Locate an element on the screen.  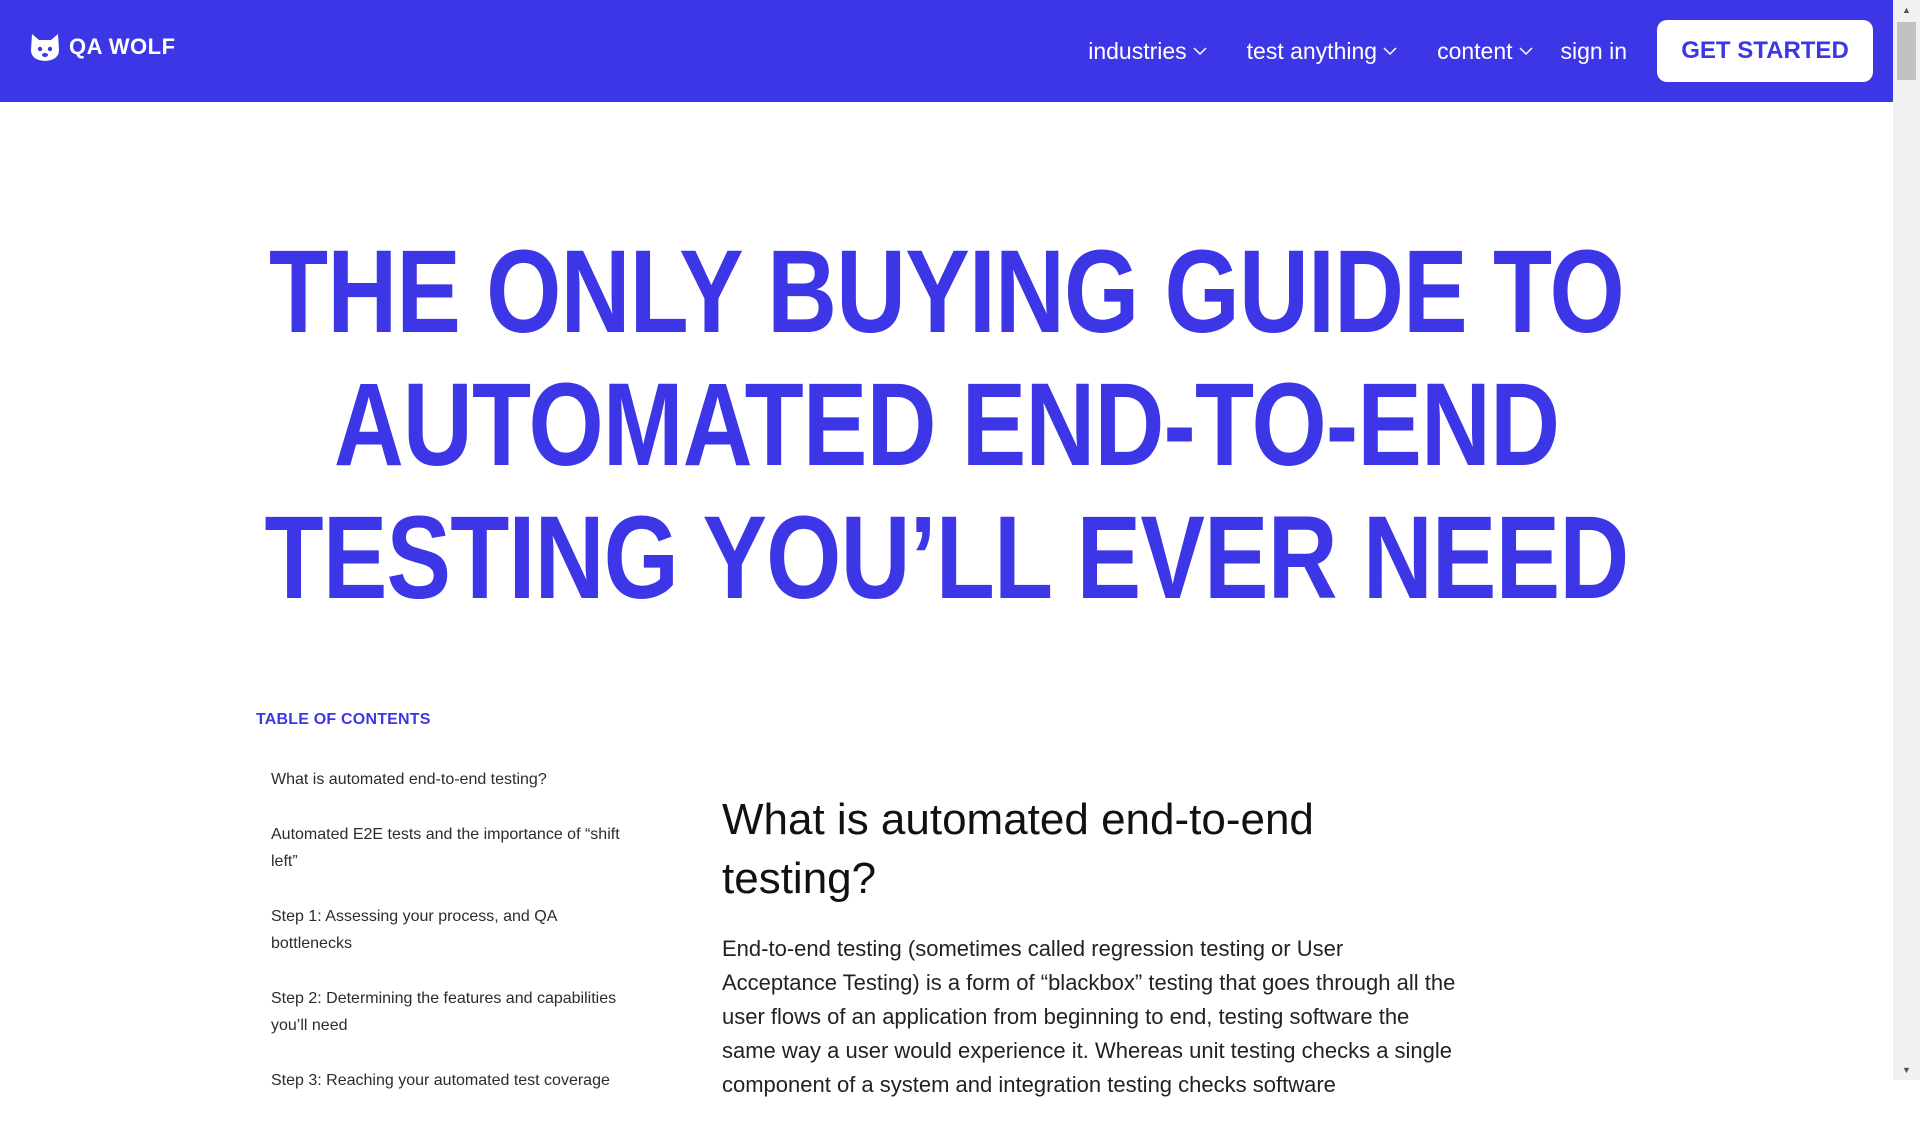
nav-industries-label: industries is located at coordinates (1137, 50).